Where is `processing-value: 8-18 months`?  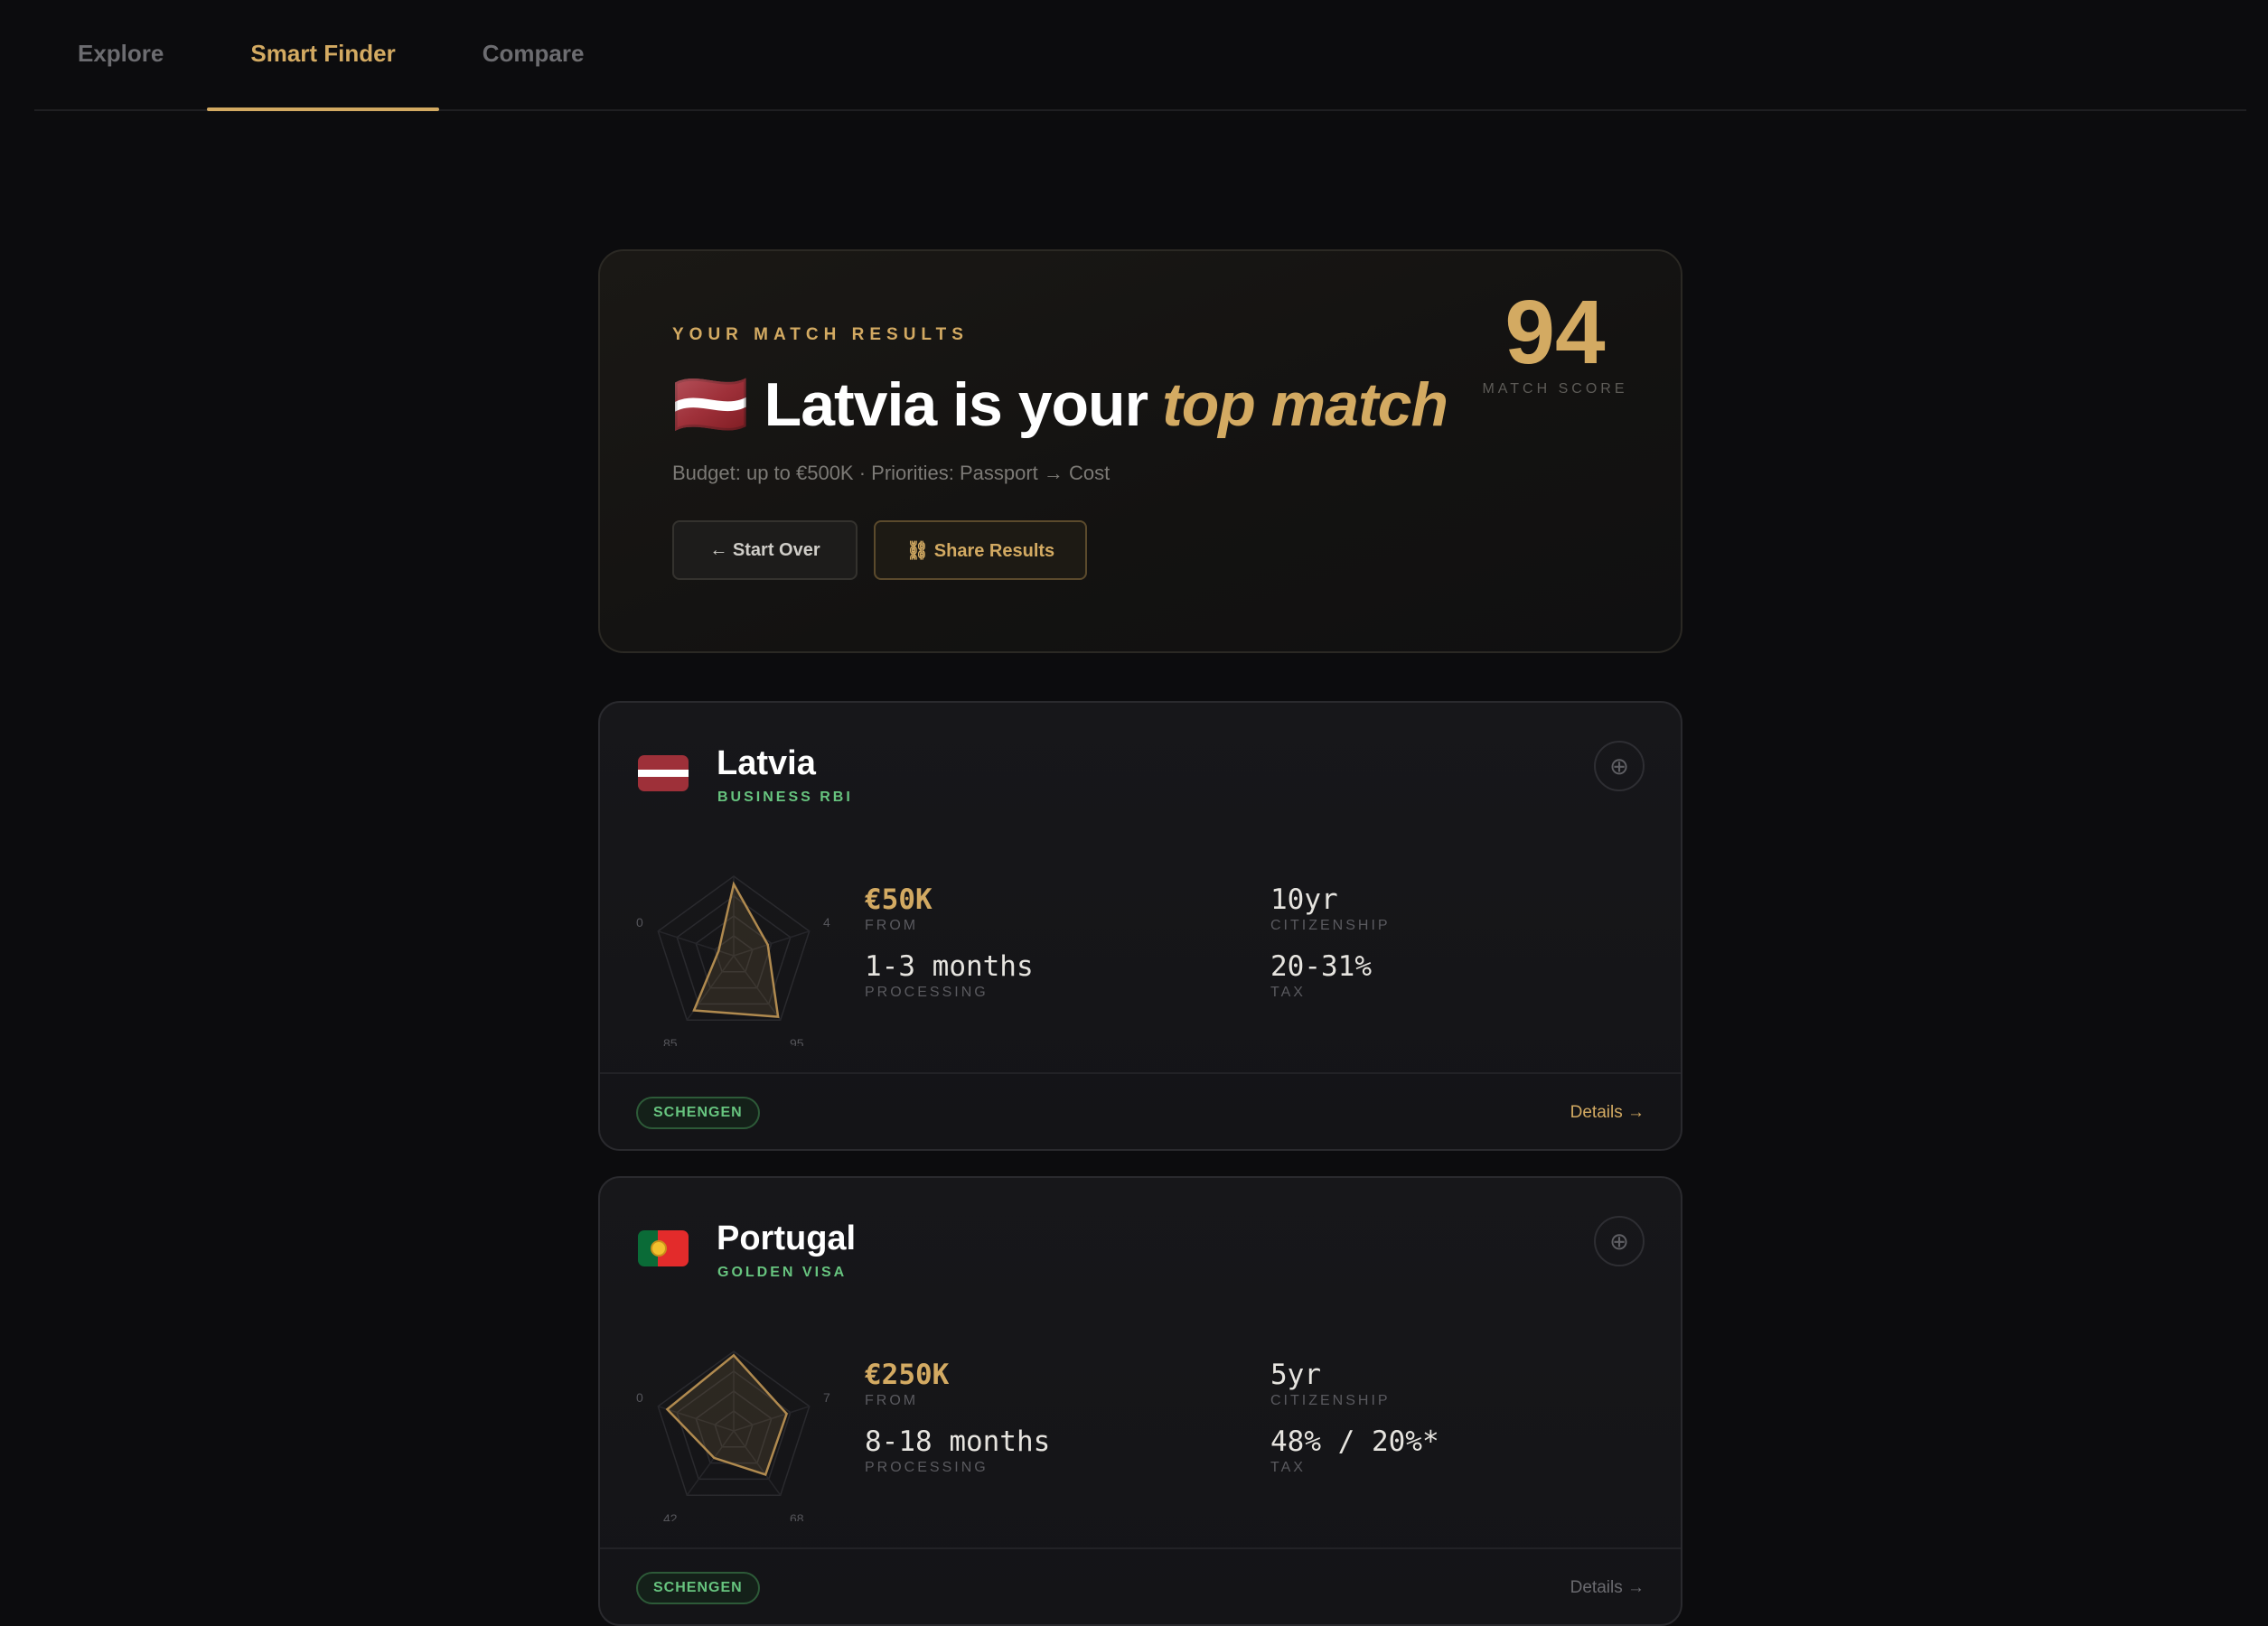 processing-value: 8-18 months is located at coordinates (958, 1442).